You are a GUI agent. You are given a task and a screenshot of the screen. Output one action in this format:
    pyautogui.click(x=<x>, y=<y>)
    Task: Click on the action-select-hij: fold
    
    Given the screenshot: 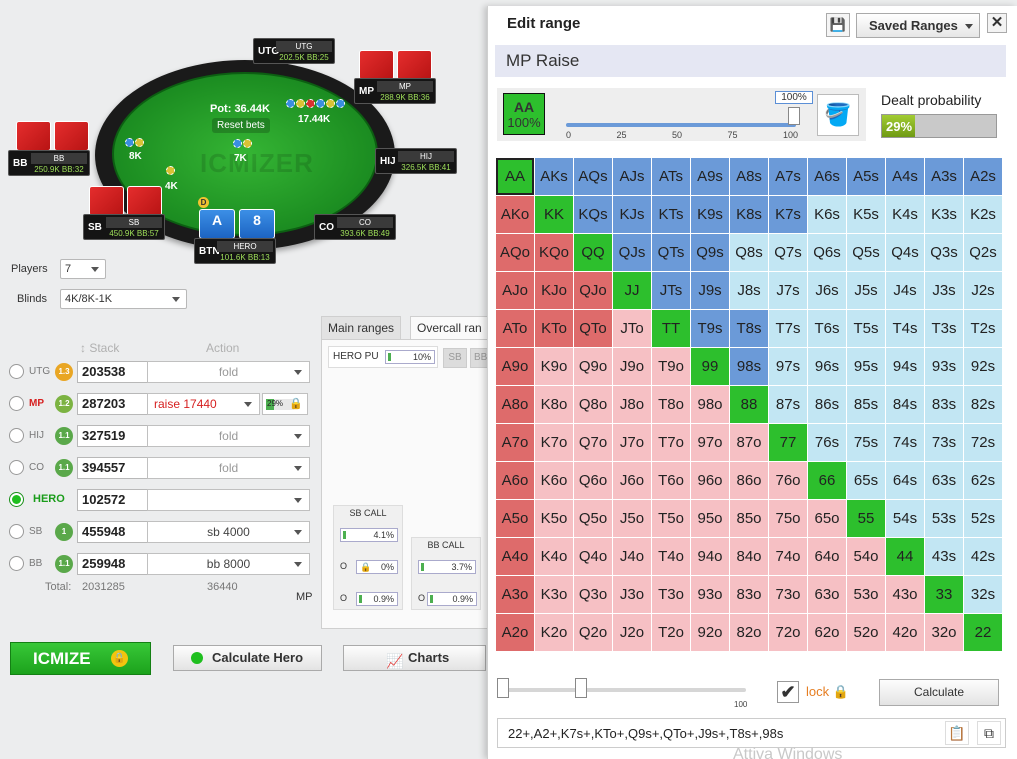 What is the action you would take?
    pyautogui.click(x=228, y=436)
    